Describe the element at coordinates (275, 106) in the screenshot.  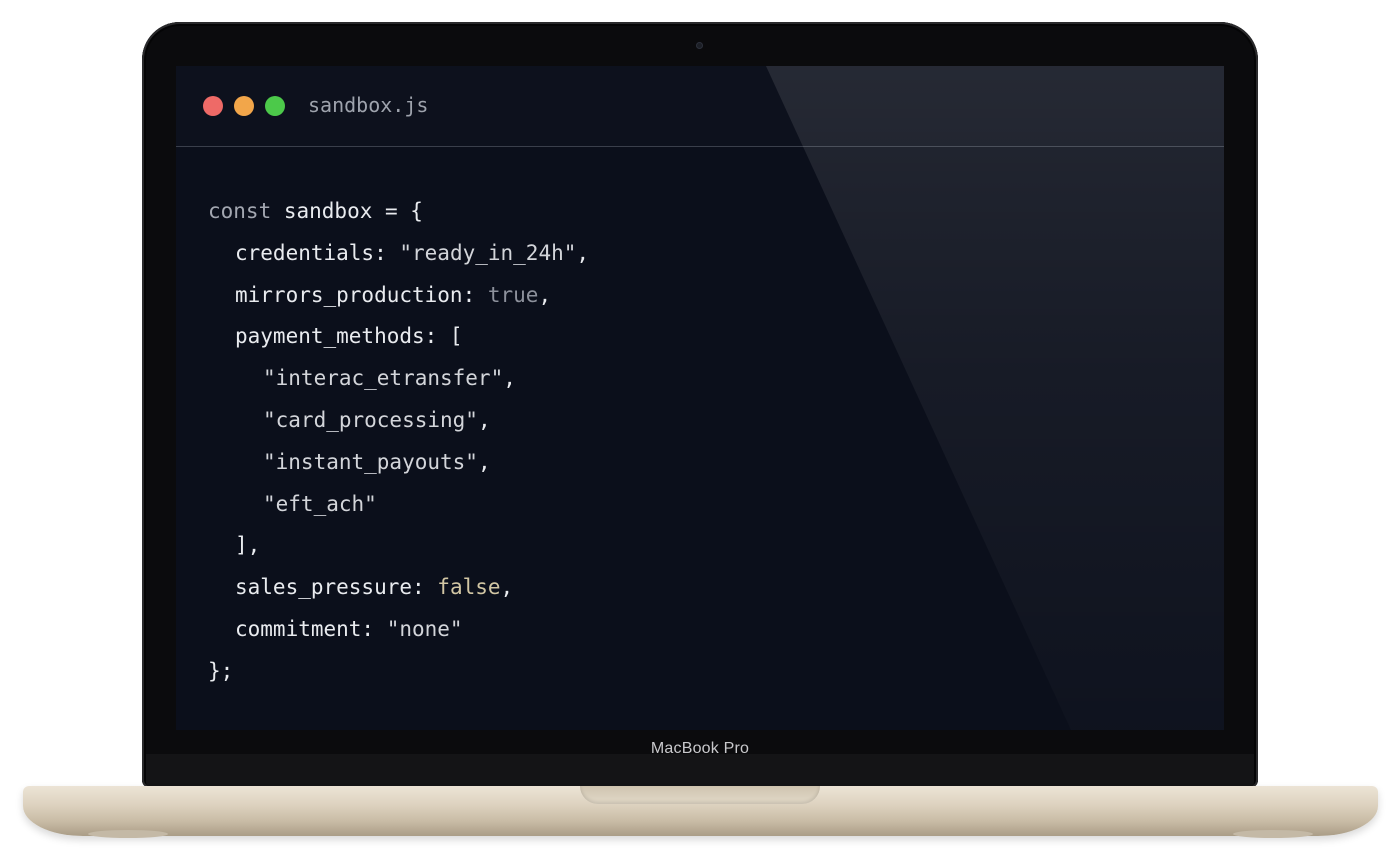
I see `maximize-window-button` at that location.